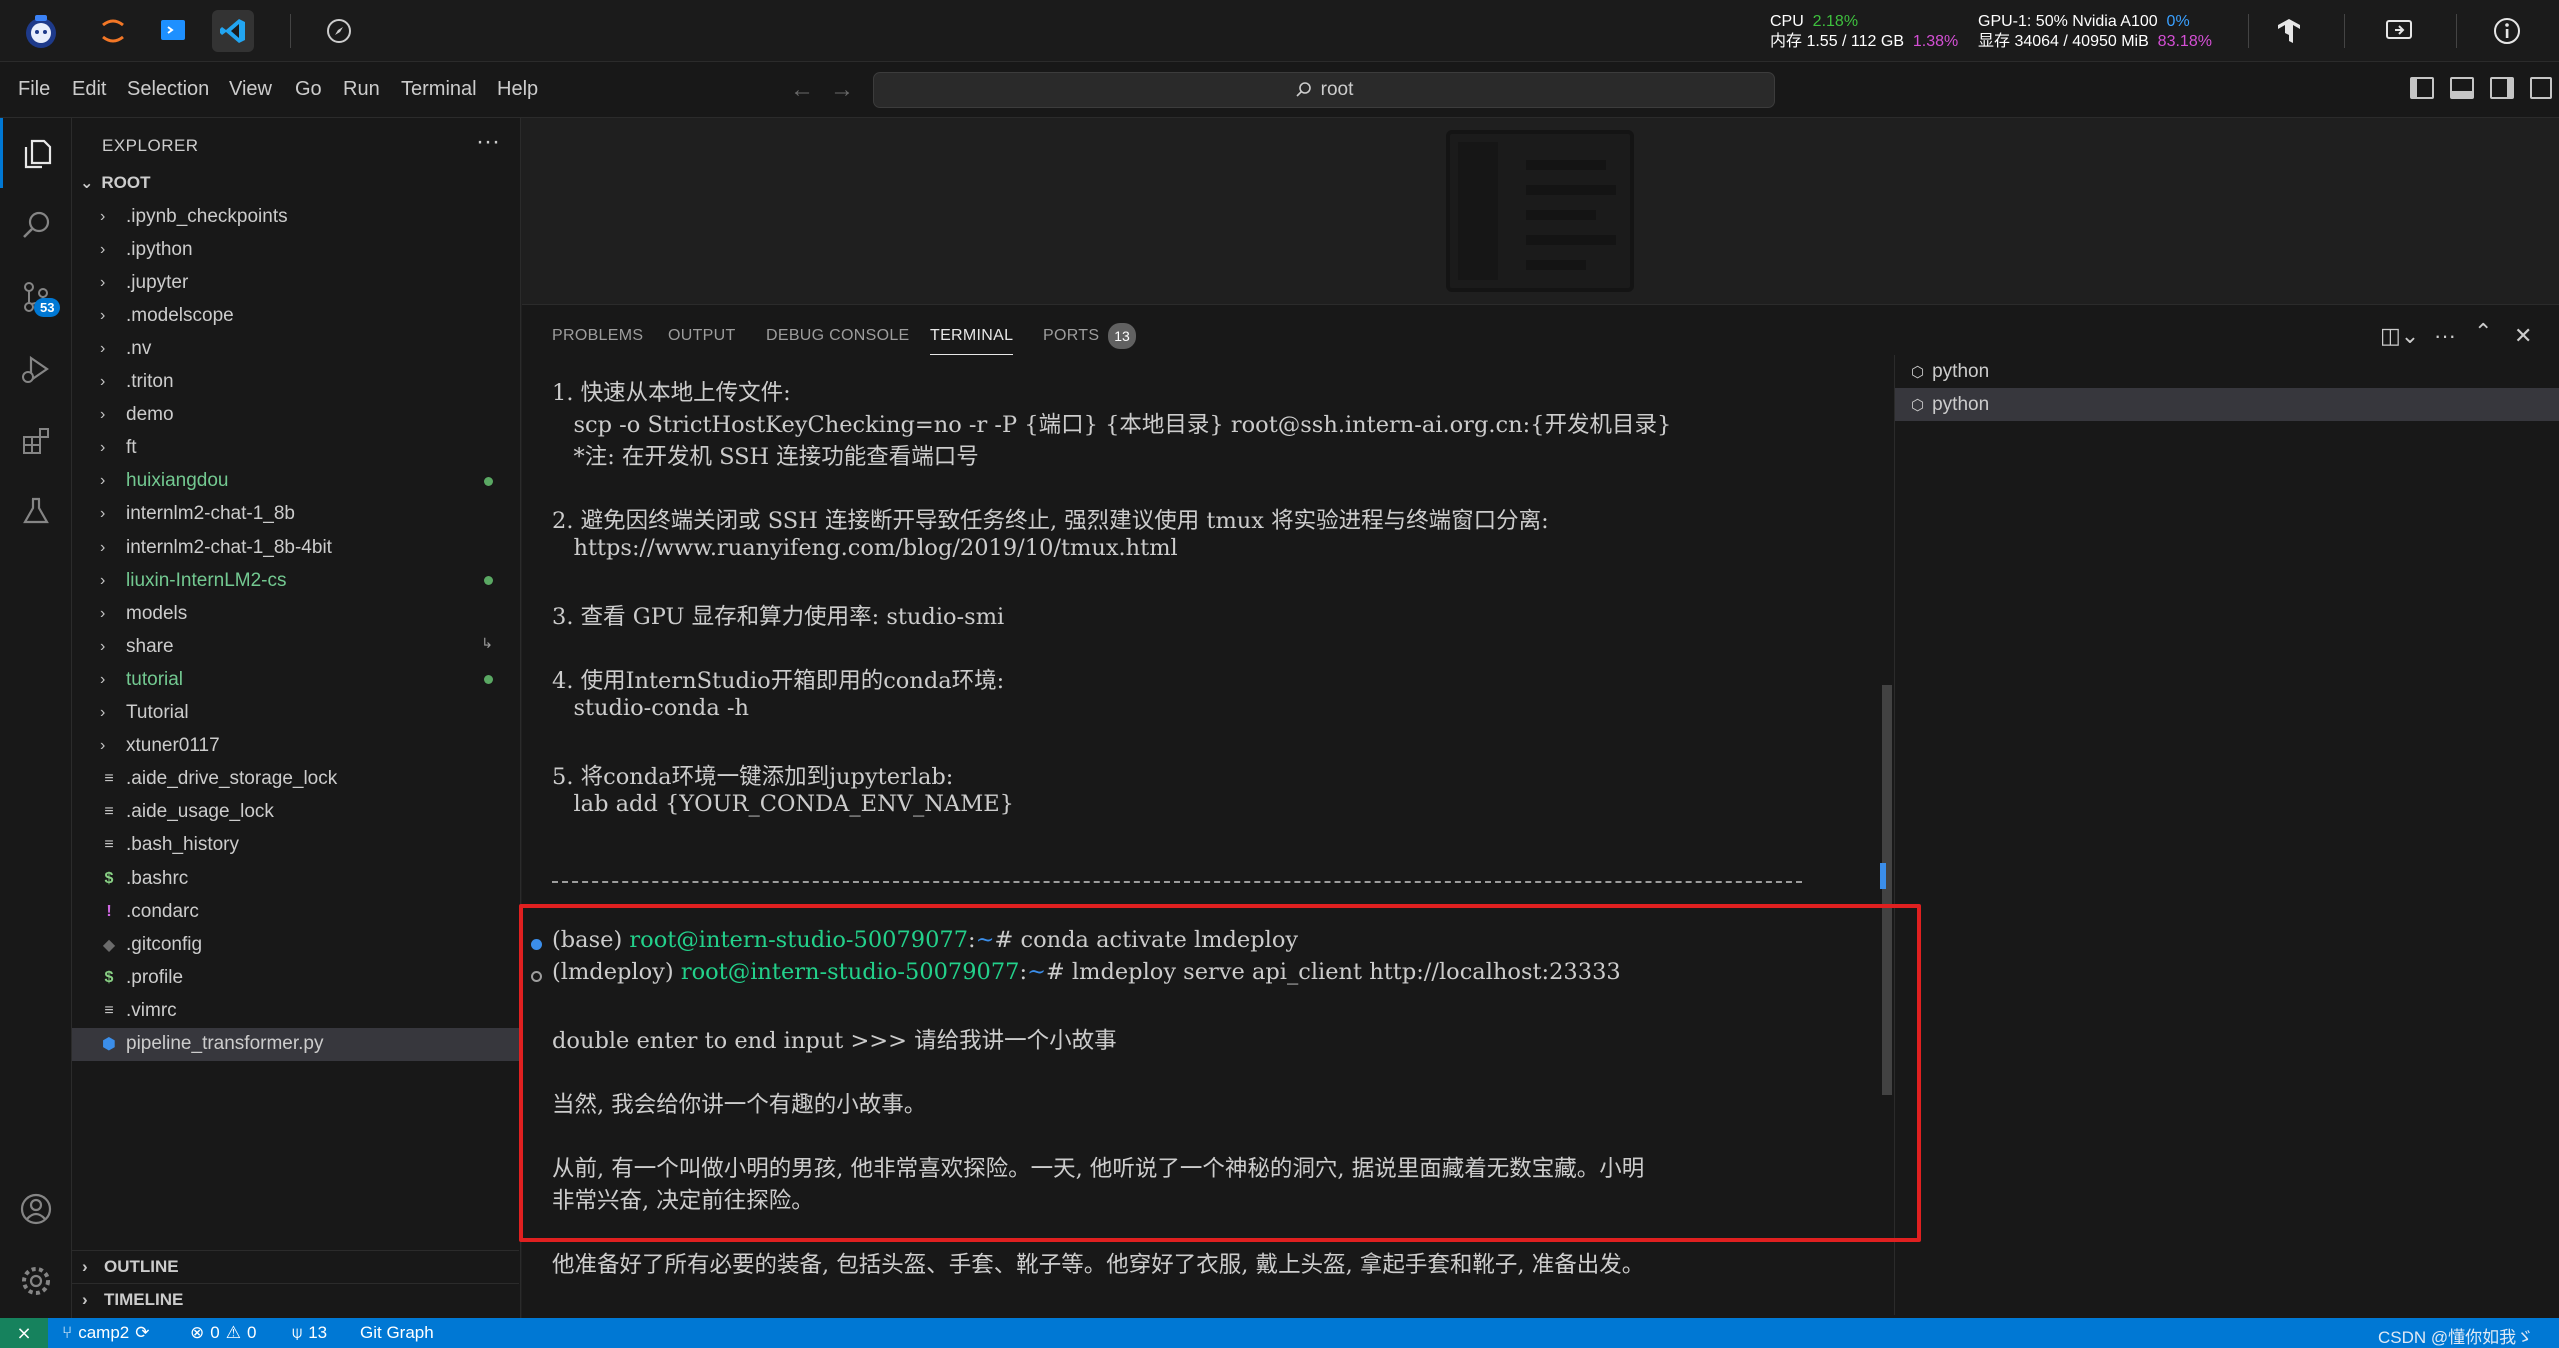 Image resolution: width=2559 pixels, height=1348 pixels. I want to click on tree-file: $ .bashrc, so click(295, 878).